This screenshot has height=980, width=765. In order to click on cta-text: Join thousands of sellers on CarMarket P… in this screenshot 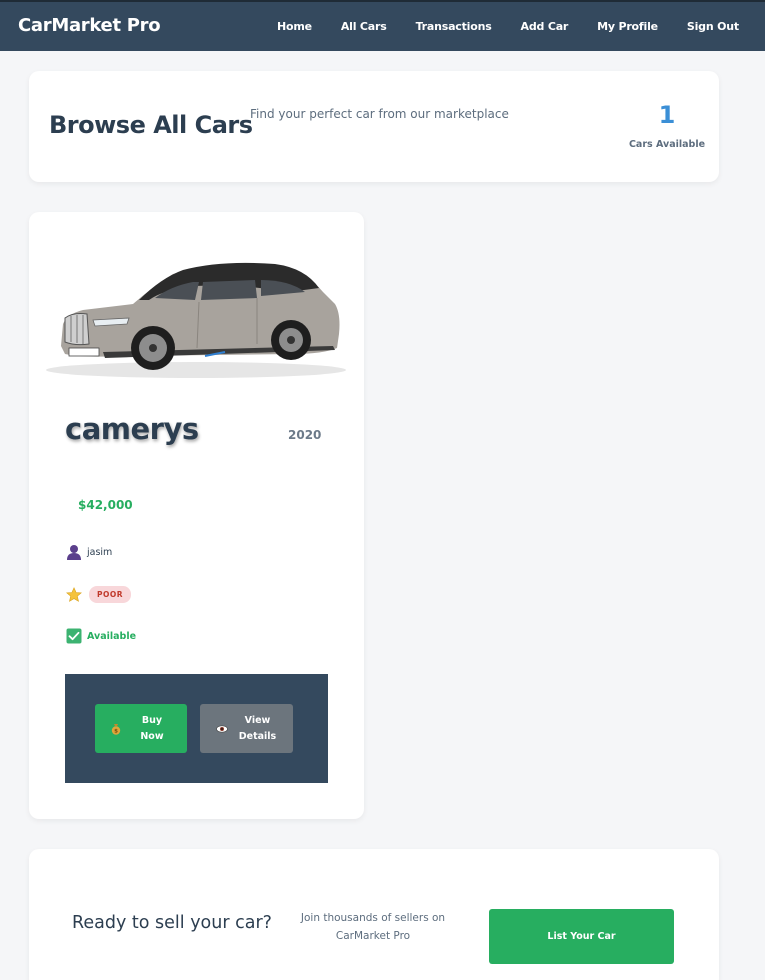, I will do `click(373, 927)`.